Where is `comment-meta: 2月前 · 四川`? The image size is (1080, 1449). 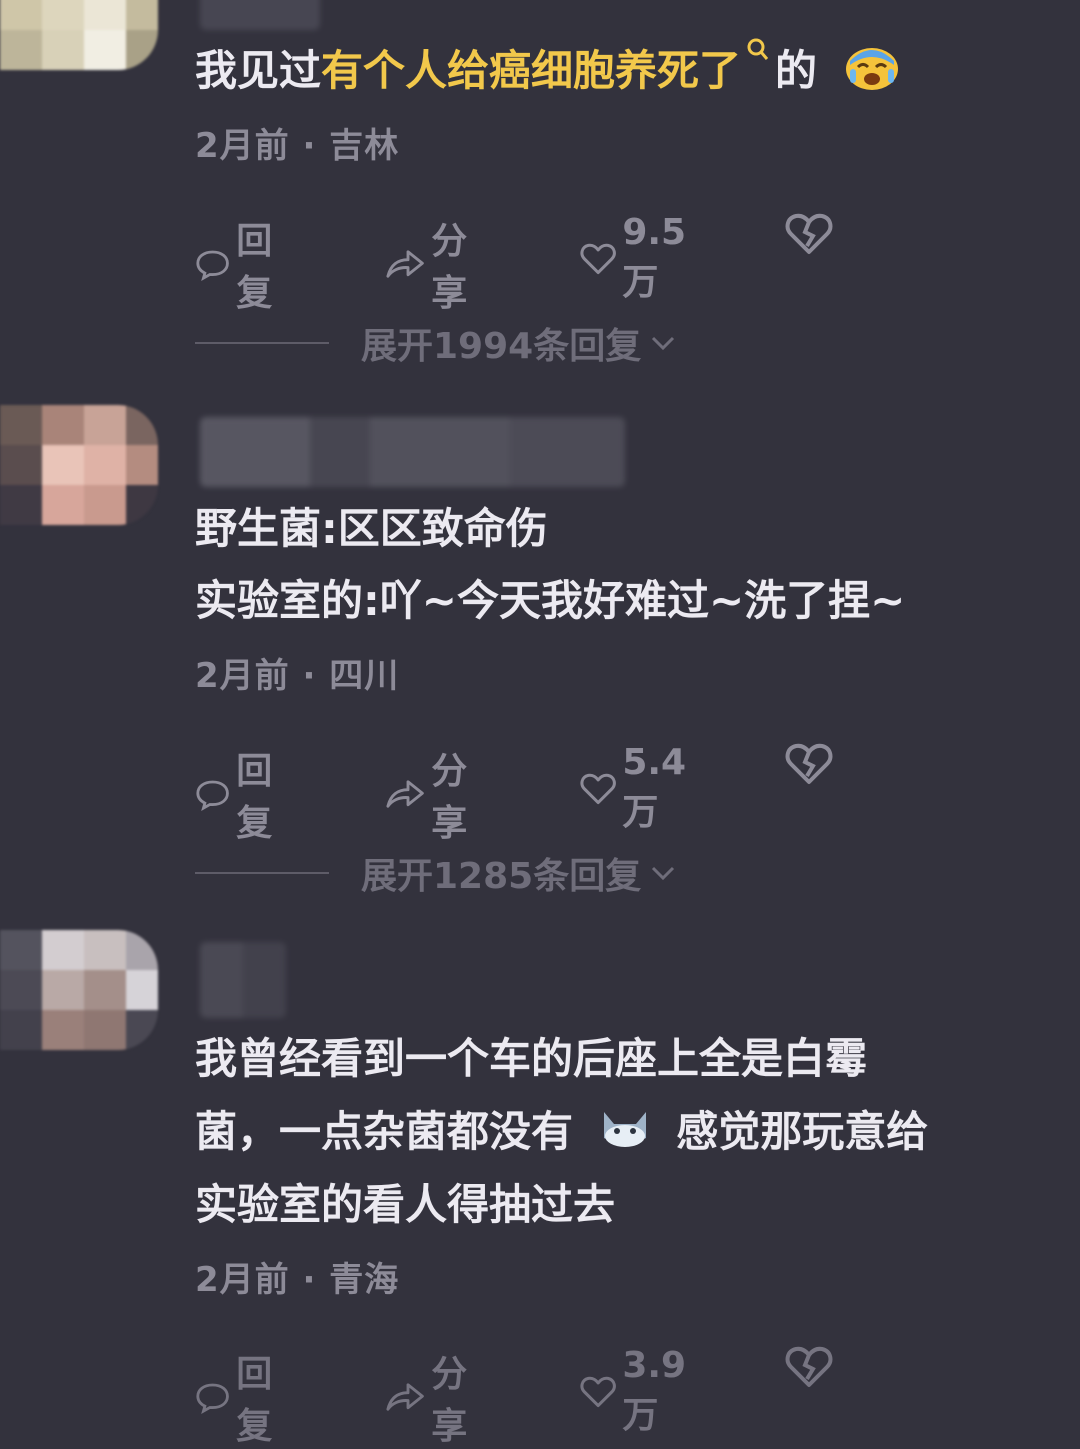
comment-meta: 2月前 · 四川 is located at coordinates (297, 676).